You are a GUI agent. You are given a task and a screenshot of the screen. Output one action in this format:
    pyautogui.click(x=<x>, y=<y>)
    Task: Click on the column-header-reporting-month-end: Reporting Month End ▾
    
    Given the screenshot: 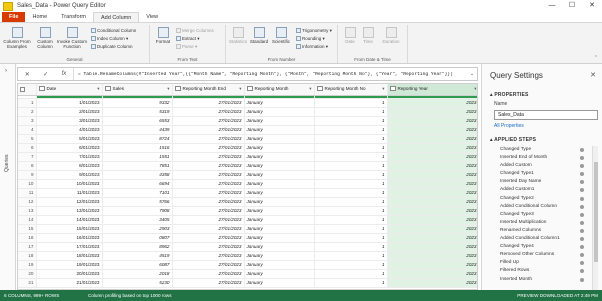 What is the action you would take?
    pyautogui.click(x=208, y=90)
    